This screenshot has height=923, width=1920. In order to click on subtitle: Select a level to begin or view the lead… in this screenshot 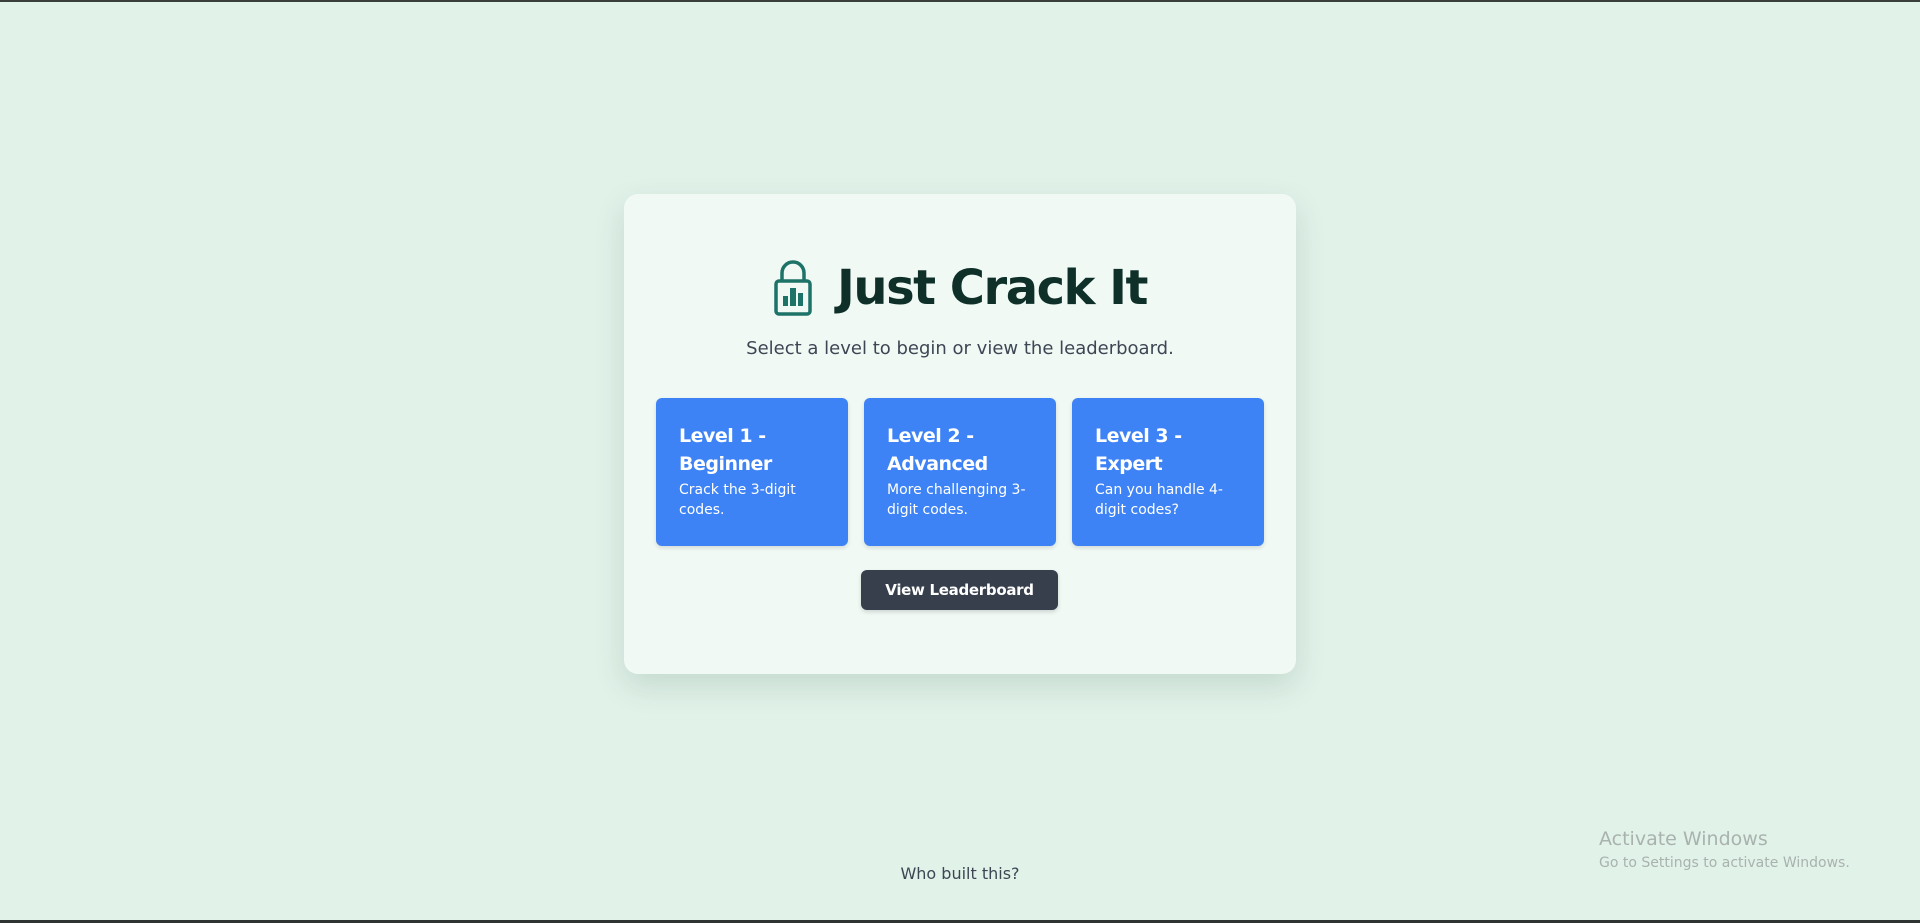, I will do `click(960, 348)`.